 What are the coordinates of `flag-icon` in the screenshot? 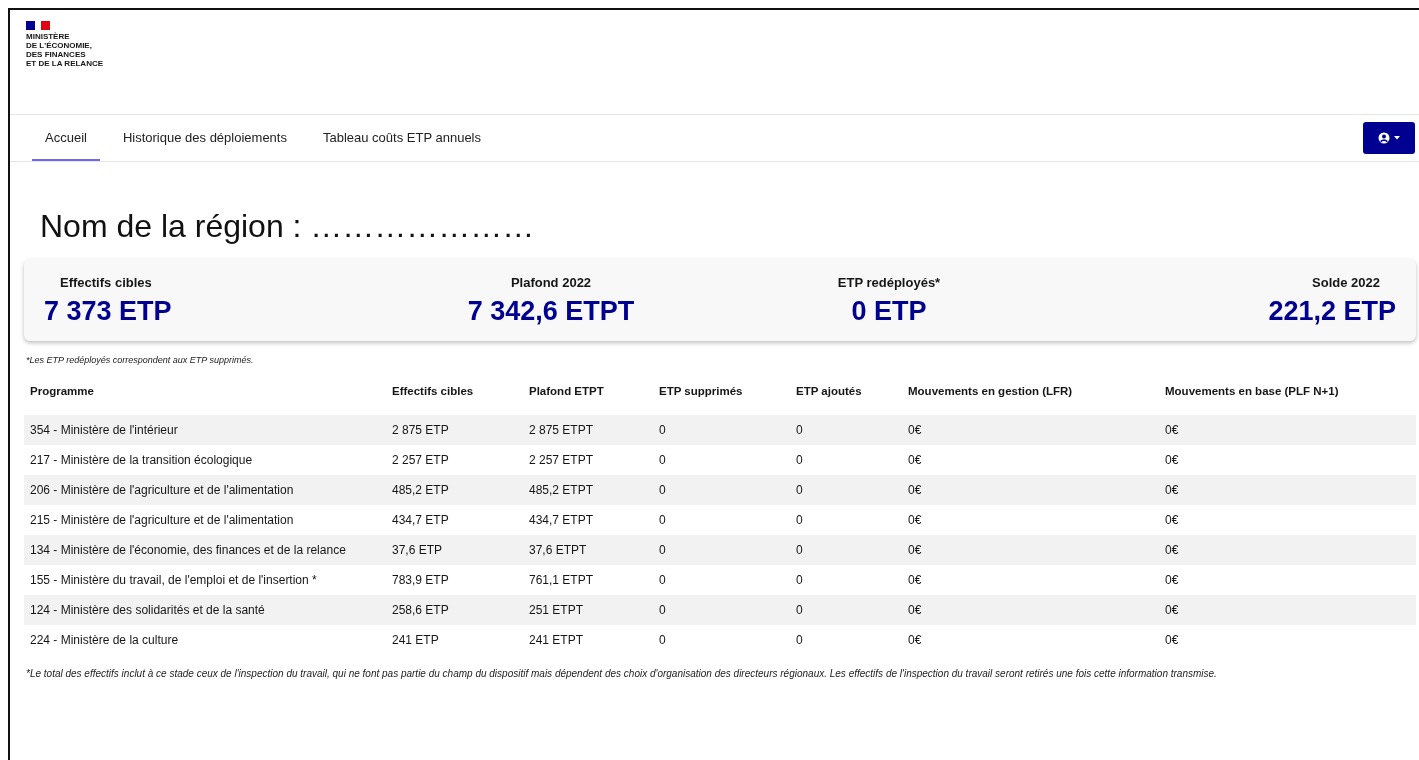 It's located at (38, 25).